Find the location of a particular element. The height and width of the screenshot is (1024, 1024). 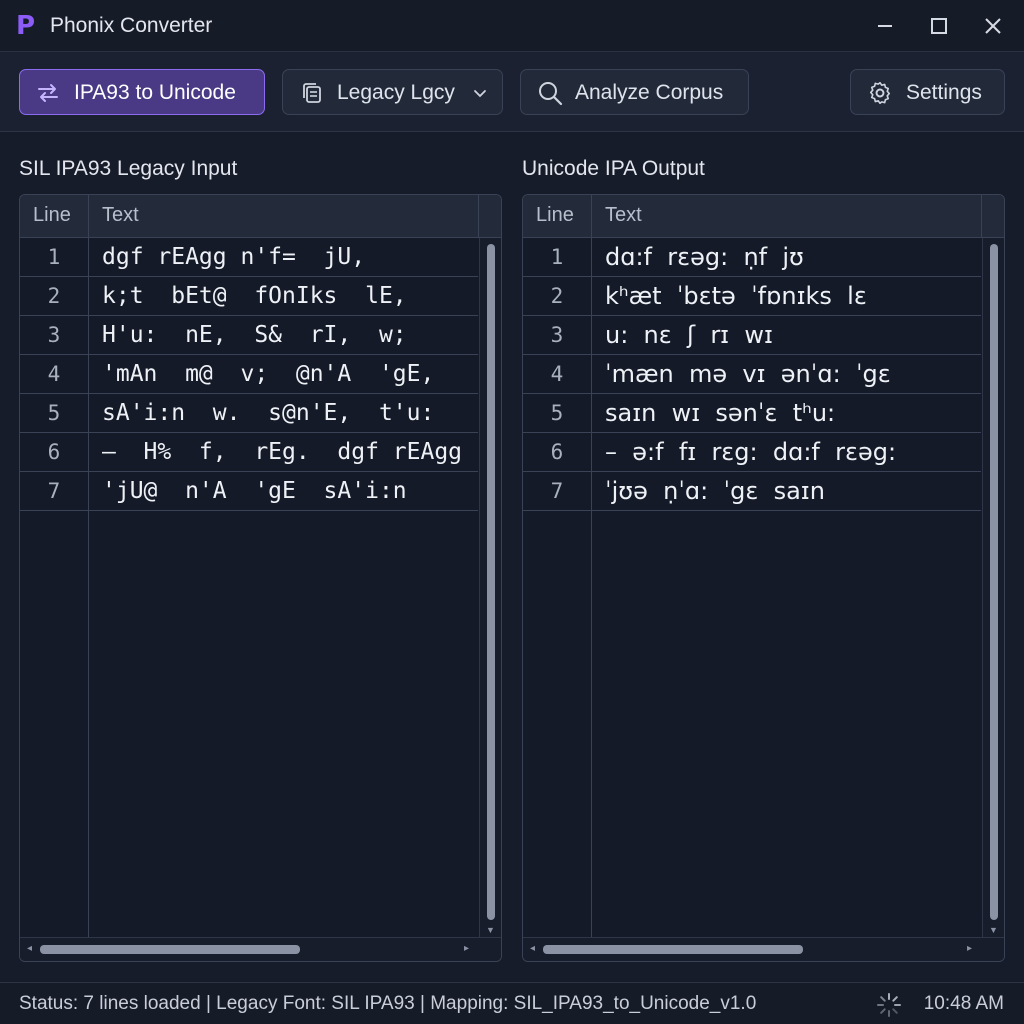

table-row: 3 H'u: nE, S& rI, w; is located at coordinates (249, 335).